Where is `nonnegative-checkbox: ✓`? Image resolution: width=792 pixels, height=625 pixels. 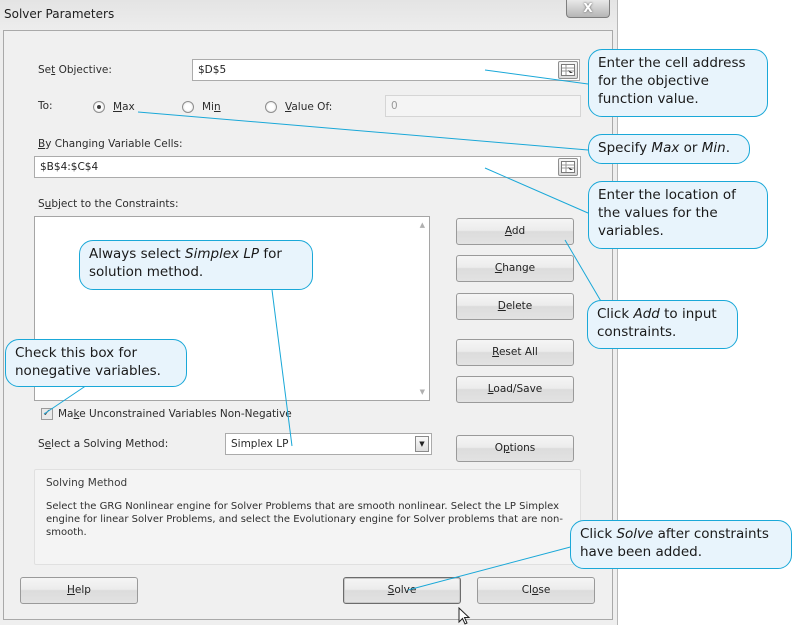 nonnegative-checkbox: ✓ is located at coordinates (47, 414).